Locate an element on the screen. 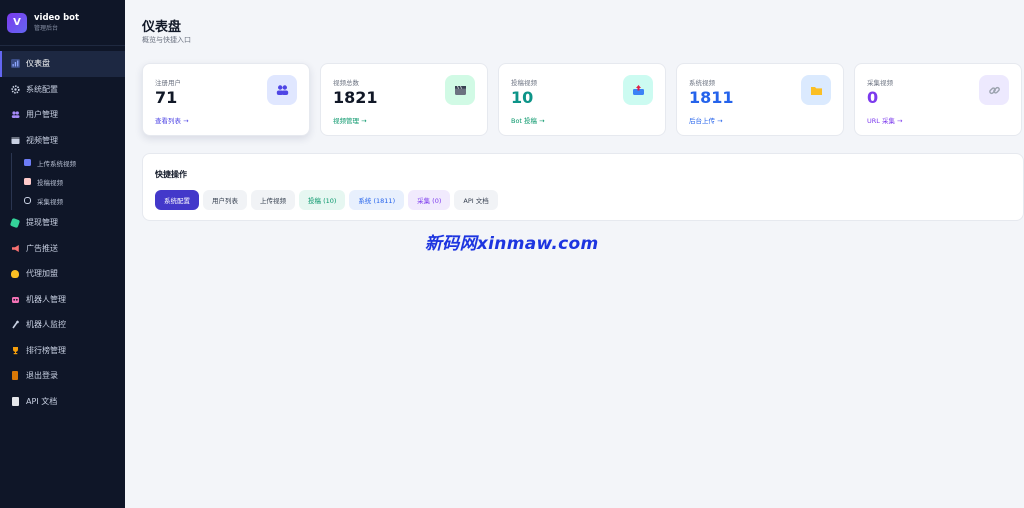 The height and width of the screenshot is (508, 1024). sidebar-item-logout: 退出登录 is located at coordinates (62, 376).